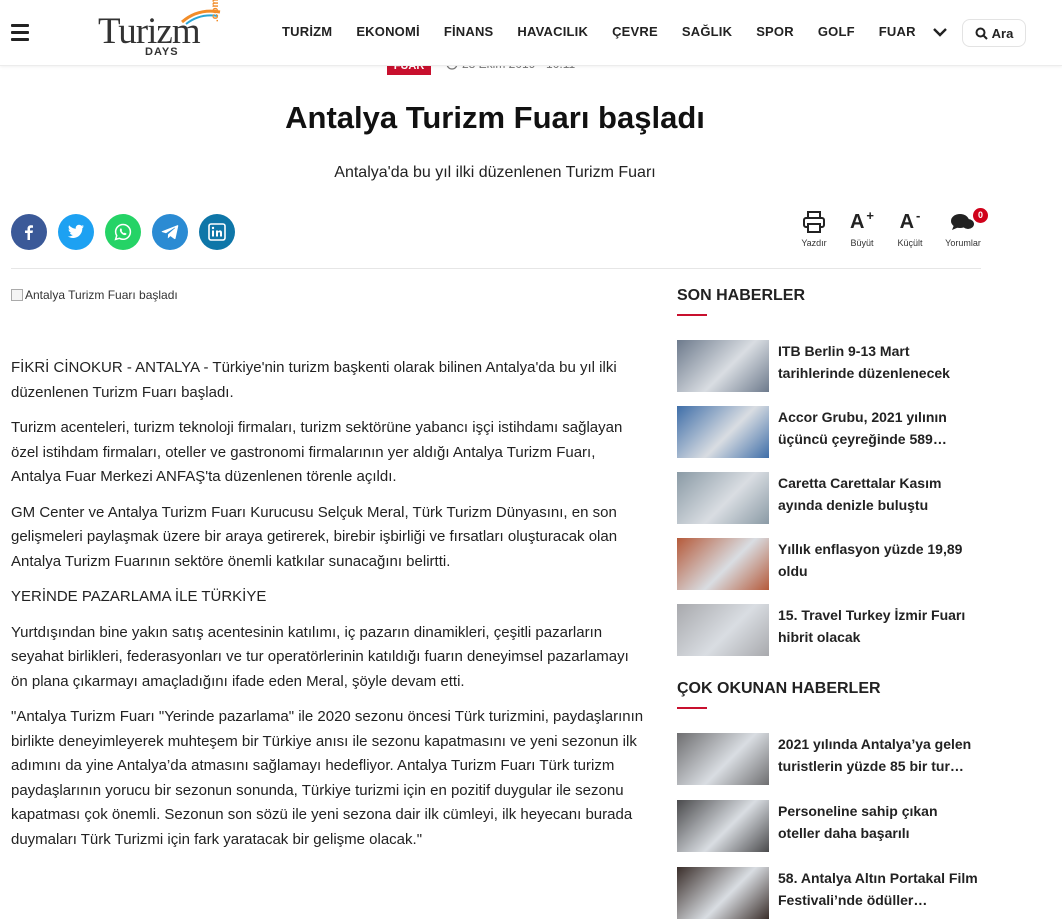 The height and width of the screenshot is (919, 1062). What do you see at coordinates (495, 117) in the screenshot?
I see `article-title: Antalya Turizm Fuarı başladı` at bounding box center [495, 117].